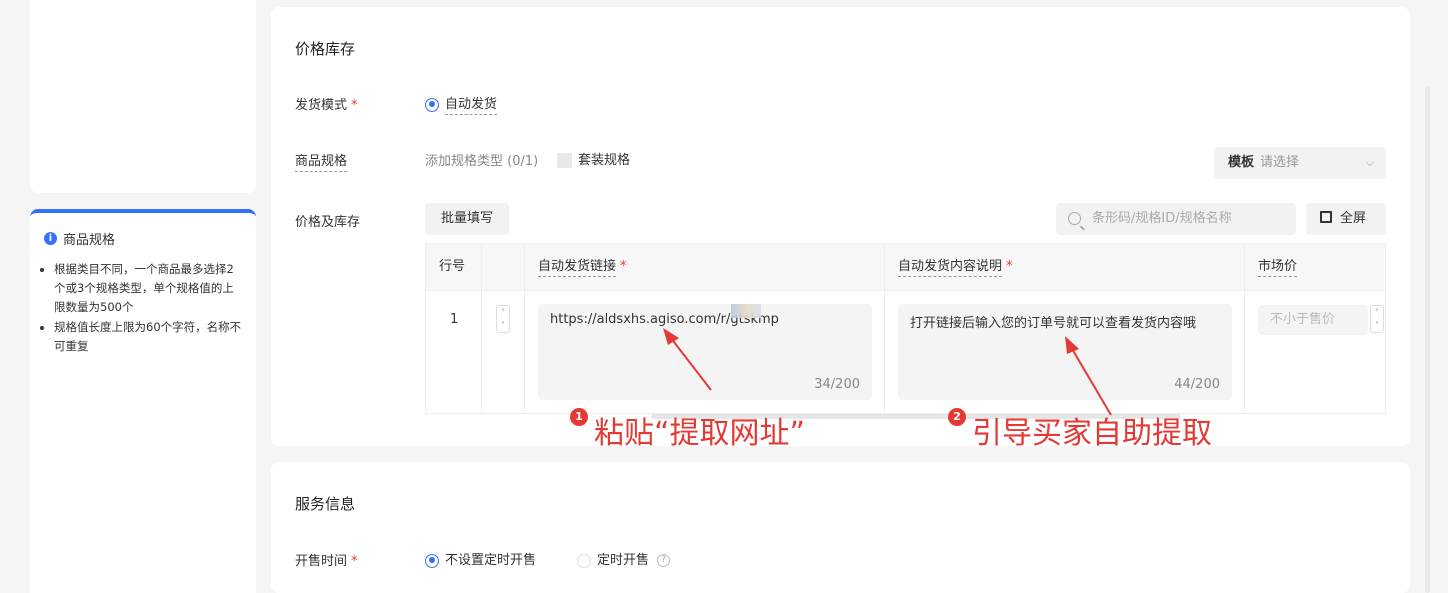 The height and width of the screenshot is (593, 1448). Describe the element at coordinates (1089, 378) in the screenshot. I see `arrow-2-line` at that location.